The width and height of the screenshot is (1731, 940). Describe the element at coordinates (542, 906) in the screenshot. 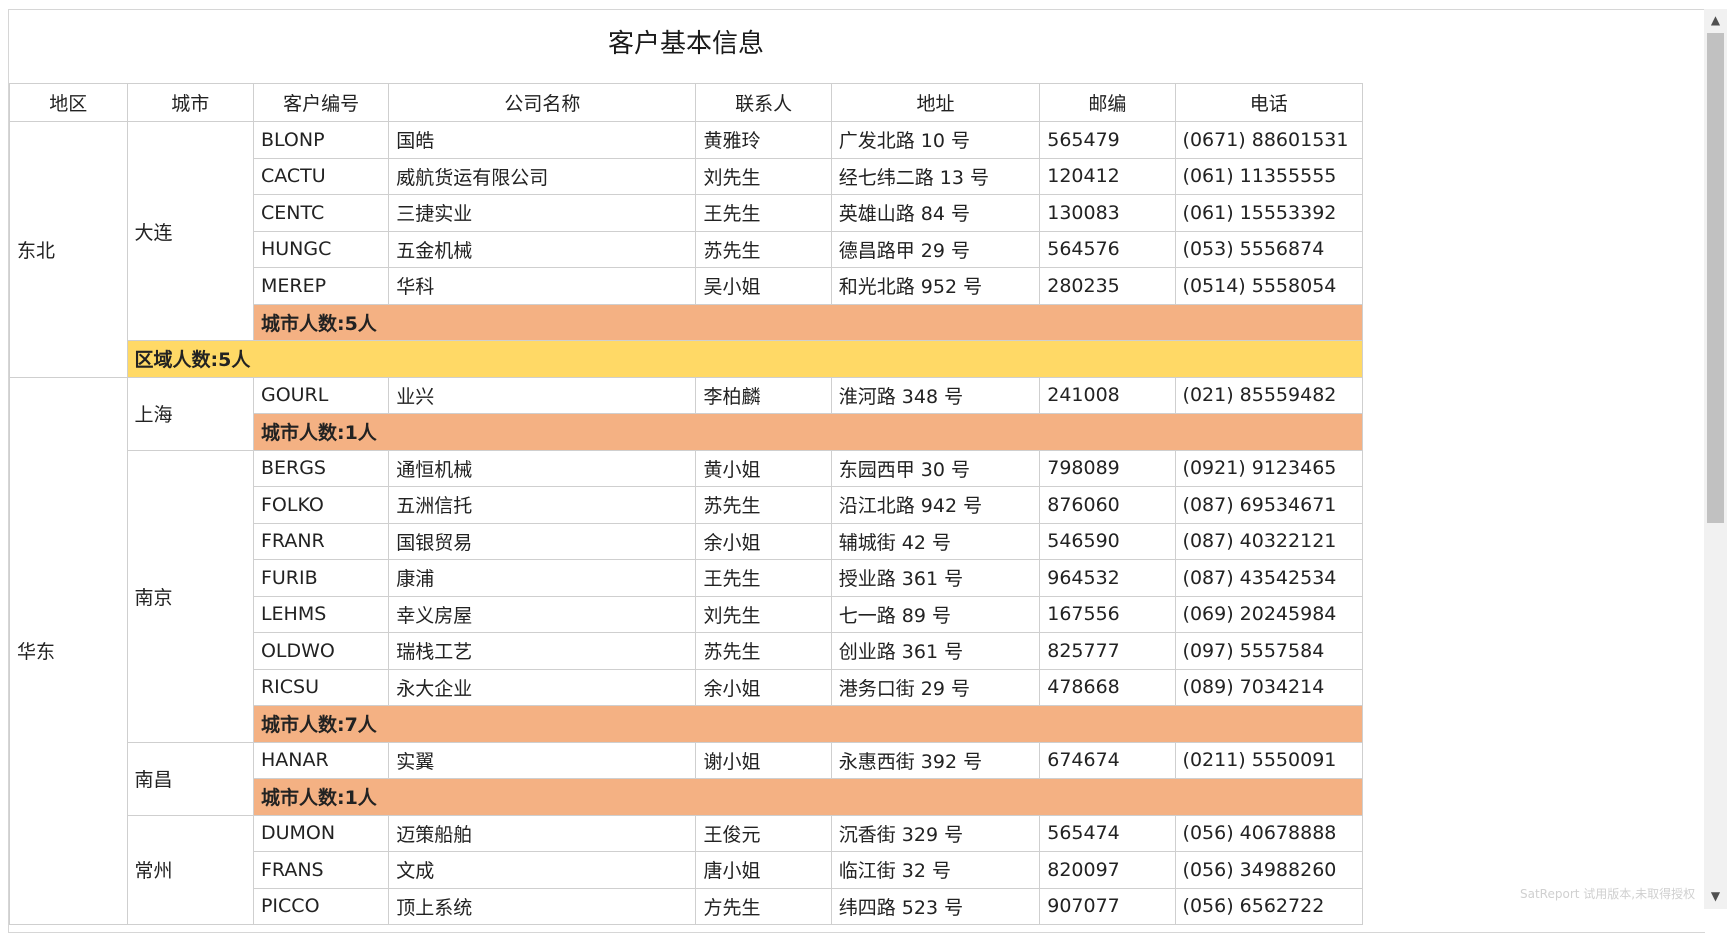

I see `company-name-cell: 顶上系统` at that location.